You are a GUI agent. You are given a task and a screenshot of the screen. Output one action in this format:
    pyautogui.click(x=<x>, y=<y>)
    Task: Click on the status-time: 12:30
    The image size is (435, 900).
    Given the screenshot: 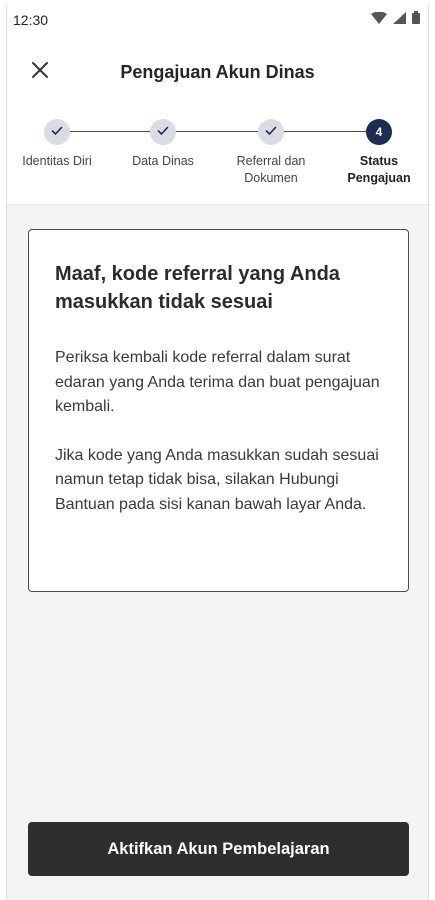 What is the action you would take?
    pyautogui.click(x=31, y=20)
    